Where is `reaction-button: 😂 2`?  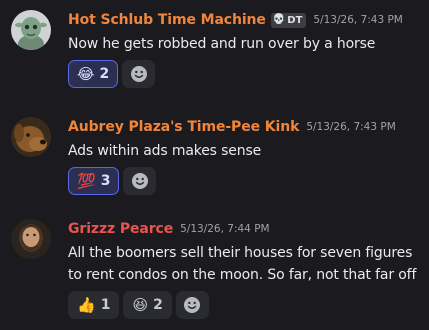 reaction-button: 😂 2 is located at coordinates (93, 74).